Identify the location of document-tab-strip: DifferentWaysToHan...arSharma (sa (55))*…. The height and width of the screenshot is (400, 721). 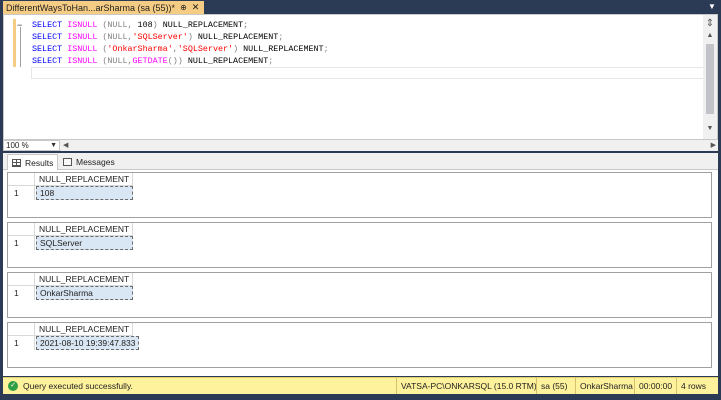
(360, 7).